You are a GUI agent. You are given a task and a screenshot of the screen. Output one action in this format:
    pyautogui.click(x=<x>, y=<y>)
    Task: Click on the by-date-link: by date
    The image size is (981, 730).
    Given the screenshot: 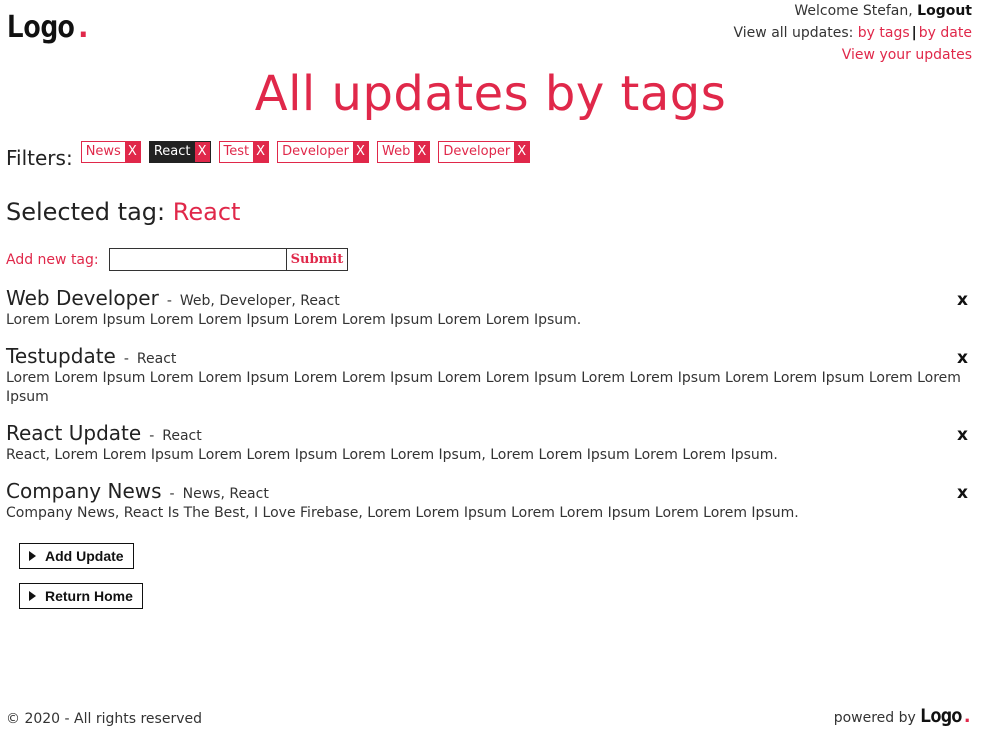 What is the action you would take?
    pyautogui.click(x=945, y=33)
    